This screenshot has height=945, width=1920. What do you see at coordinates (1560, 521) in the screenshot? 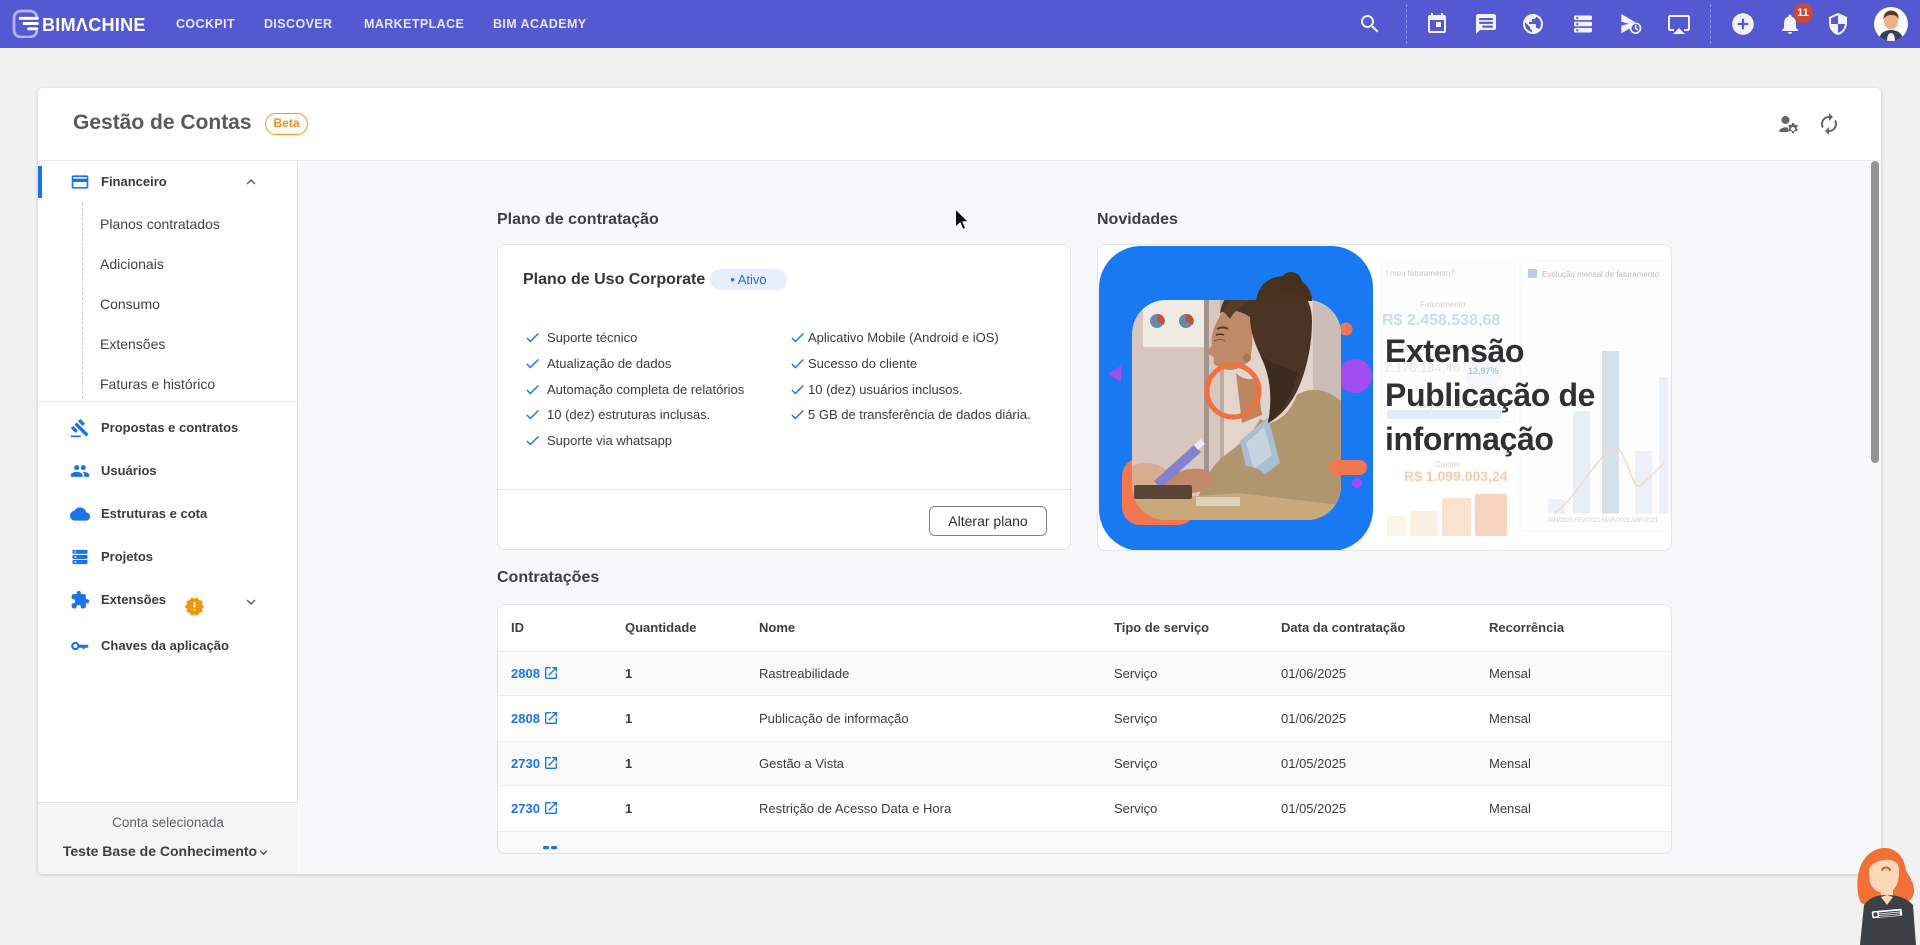
I see `svg-text: JAN/2021` at bounding box center [1560, 521].